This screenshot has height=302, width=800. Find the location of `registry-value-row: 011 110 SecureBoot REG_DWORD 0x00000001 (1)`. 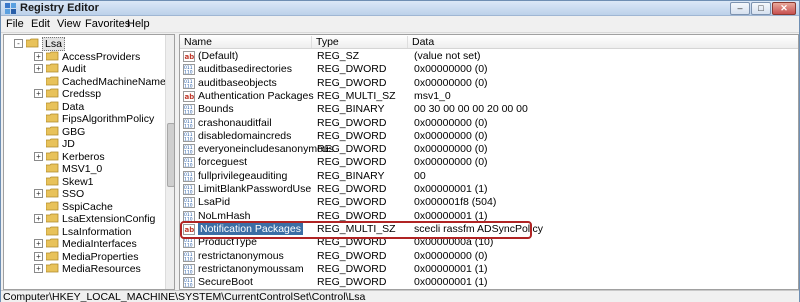

registry-value-row: 011 110 SecureBoot REG_DWORD 0x00000001 (1) is located at coordinates (489, 282).